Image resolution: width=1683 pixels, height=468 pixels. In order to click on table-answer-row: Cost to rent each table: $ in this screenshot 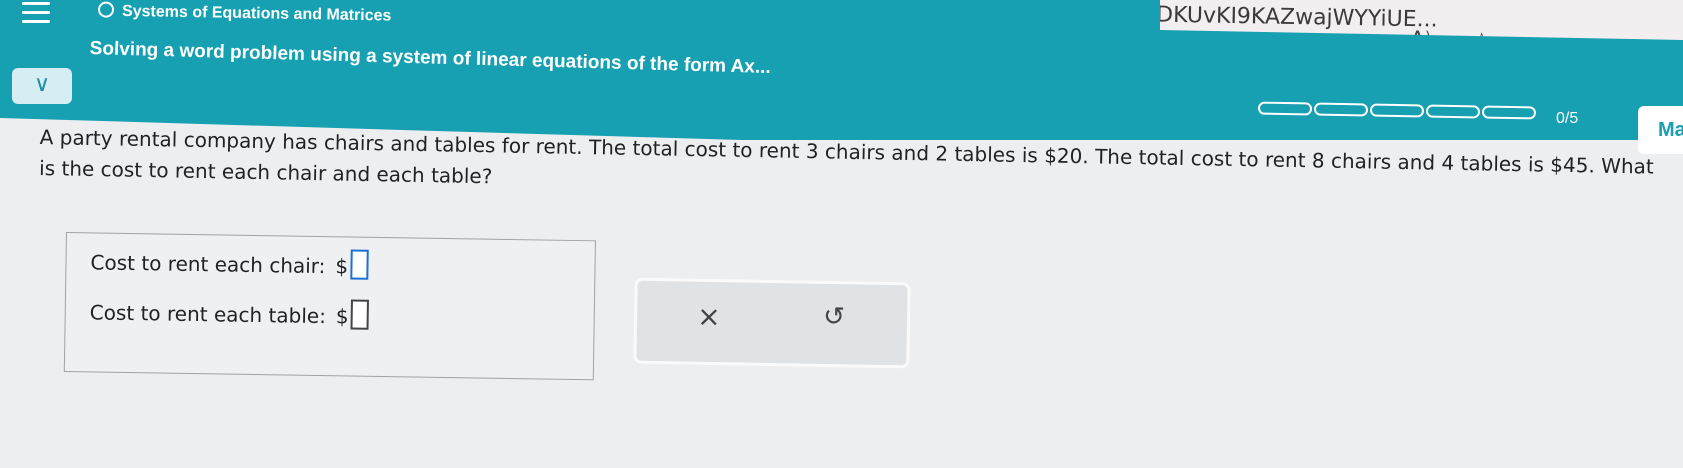, I will do `click(229, 312)`.